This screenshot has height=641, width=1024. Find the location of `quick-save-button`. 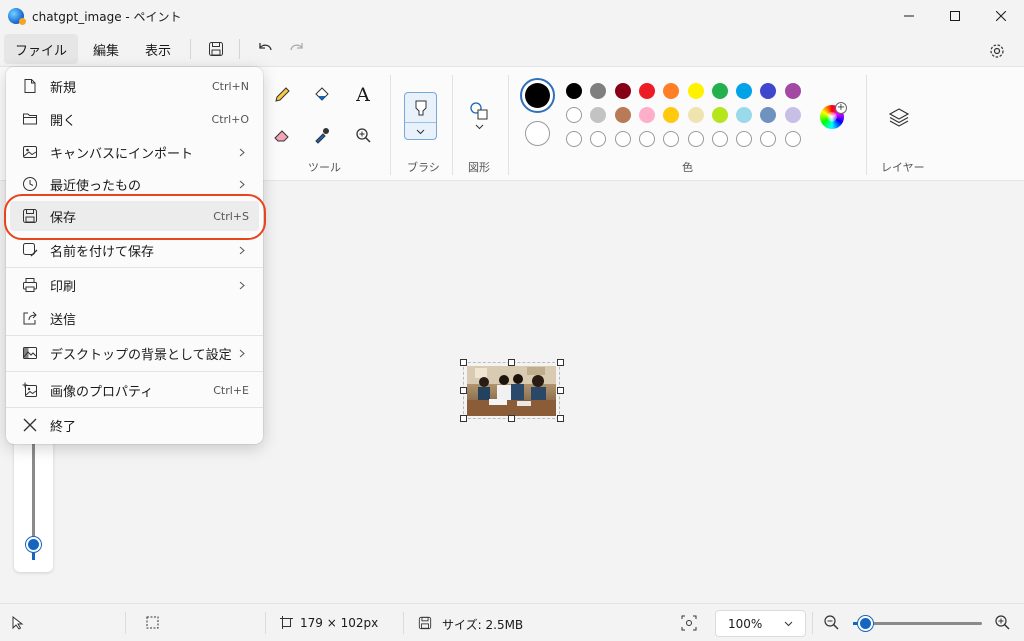

quick-save-button is located at coordinates (216, 49).